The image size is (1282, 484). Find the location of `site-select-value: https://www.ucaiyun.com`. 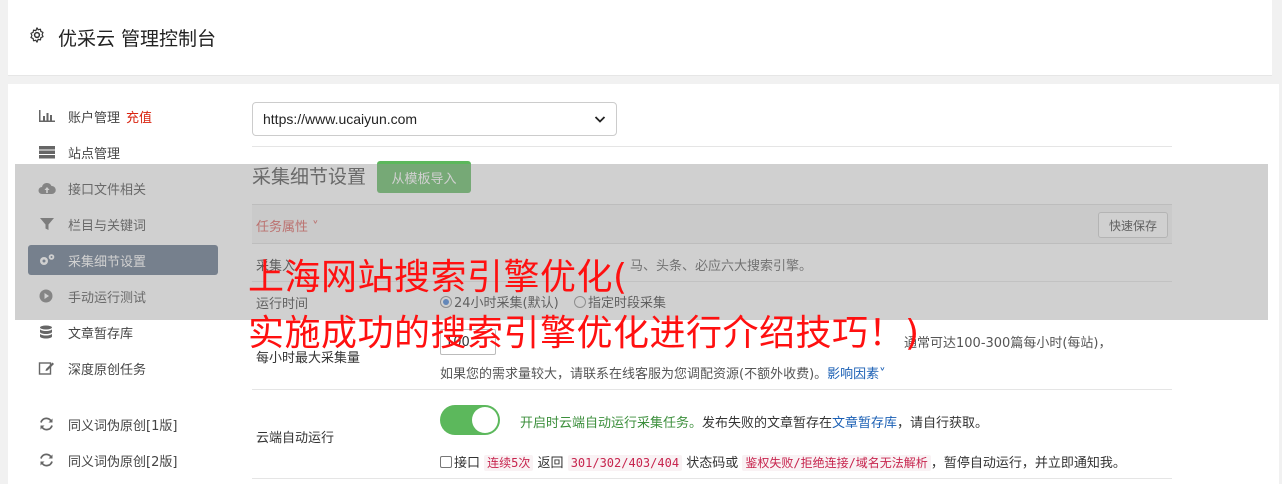

site-select-value: https://www.ucaiyun.com is located at coordinates (340, 119).